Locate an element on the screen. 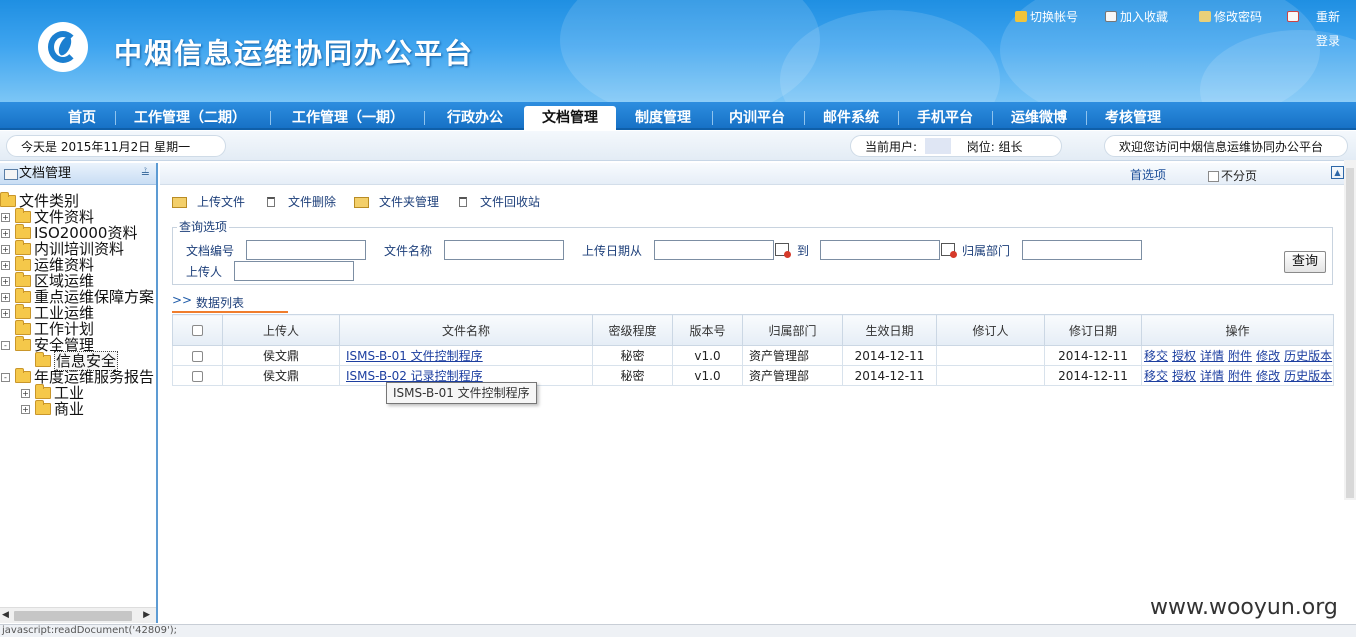 The height and width of the screenshot is (637, 1356). file-link: ISMS-B-01 文件控制程序 is located at coordinates (414, 356).